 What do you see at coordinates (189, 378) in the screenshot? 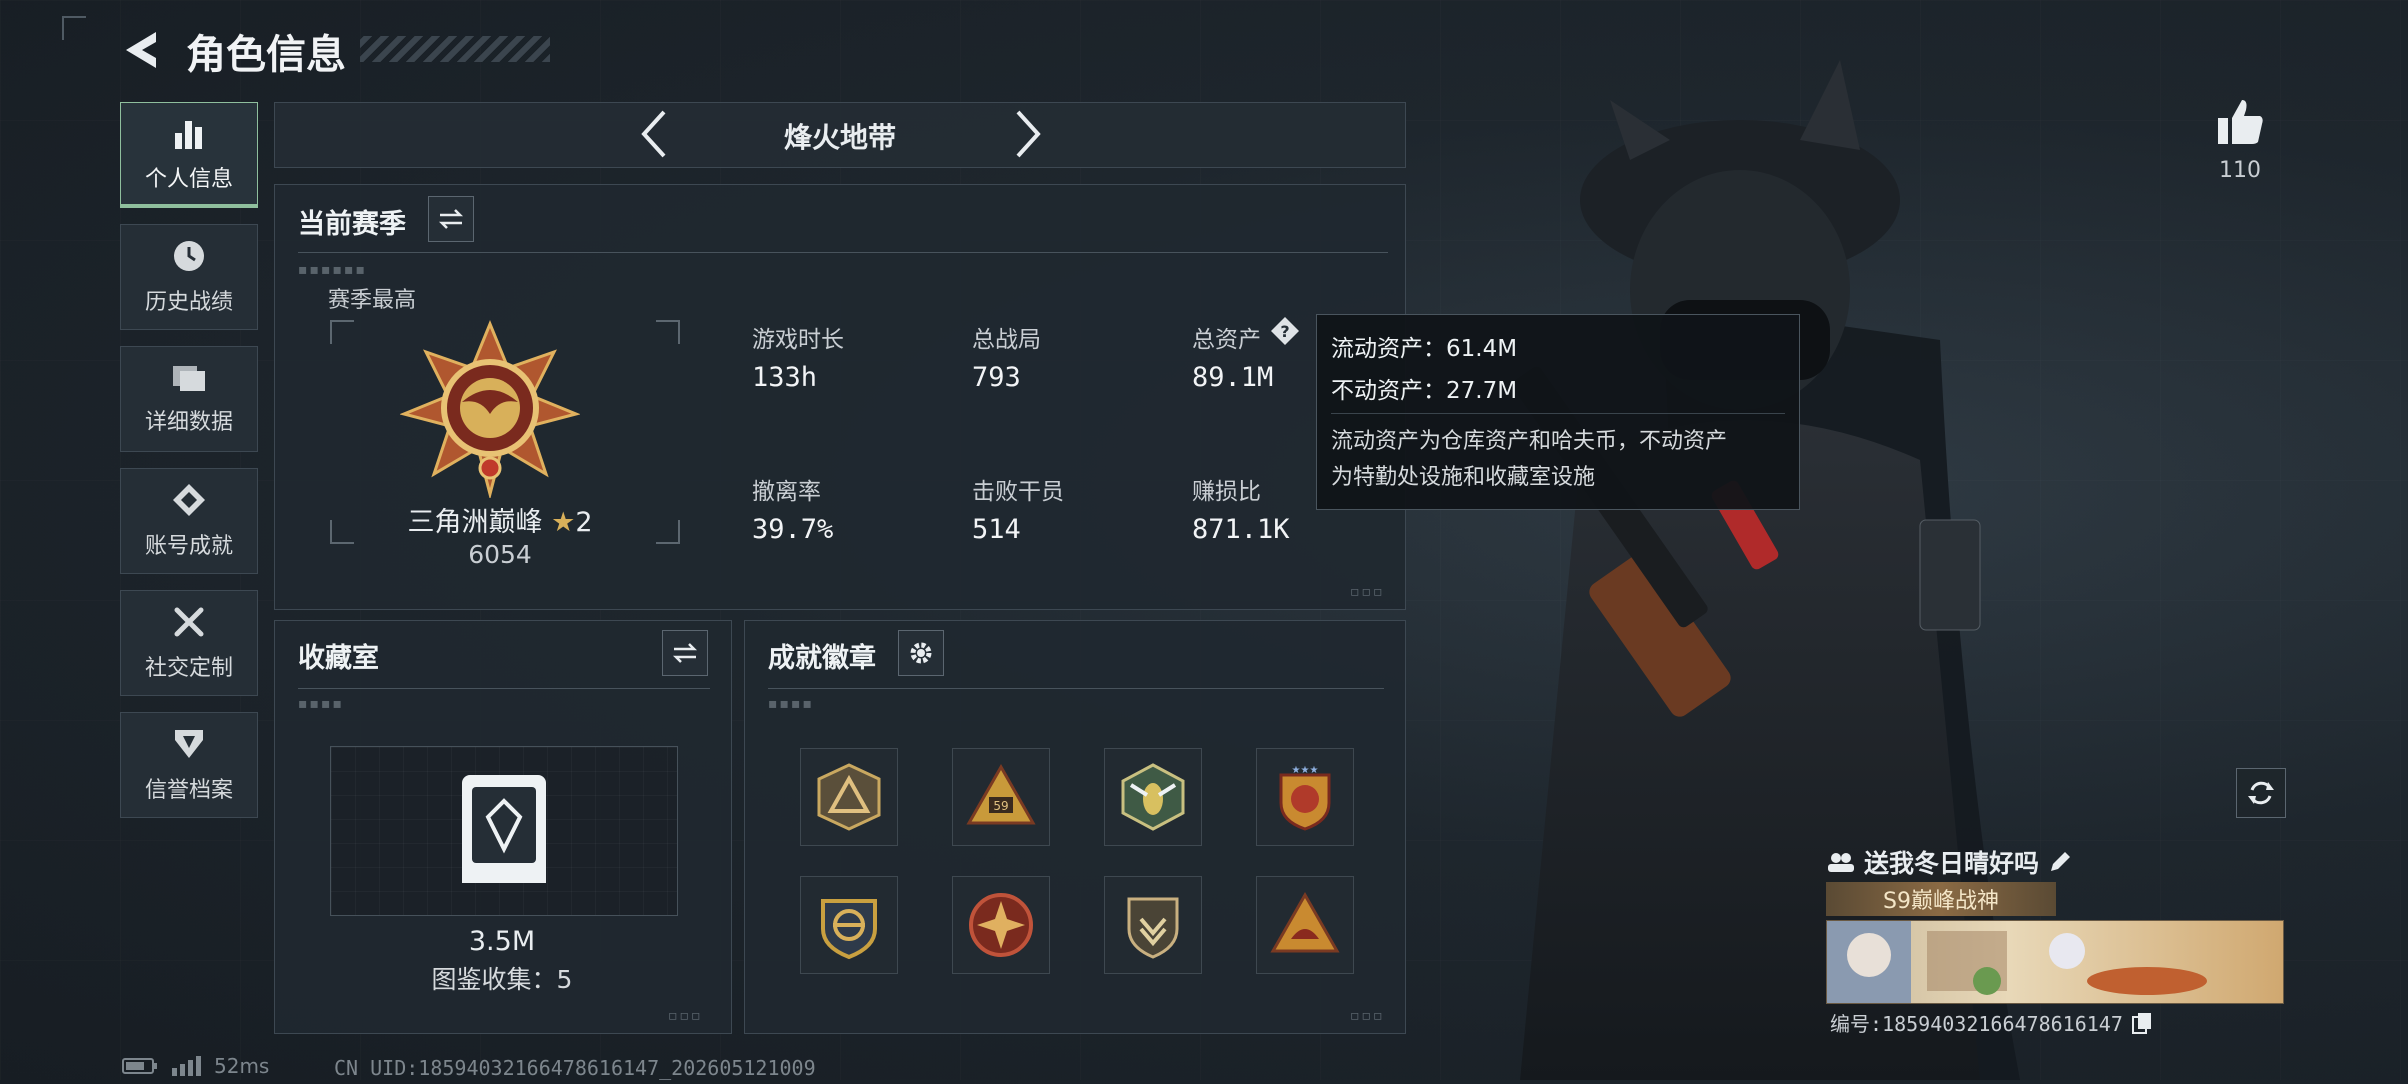
I see `folder-icon` at bounding box center [189, 378].